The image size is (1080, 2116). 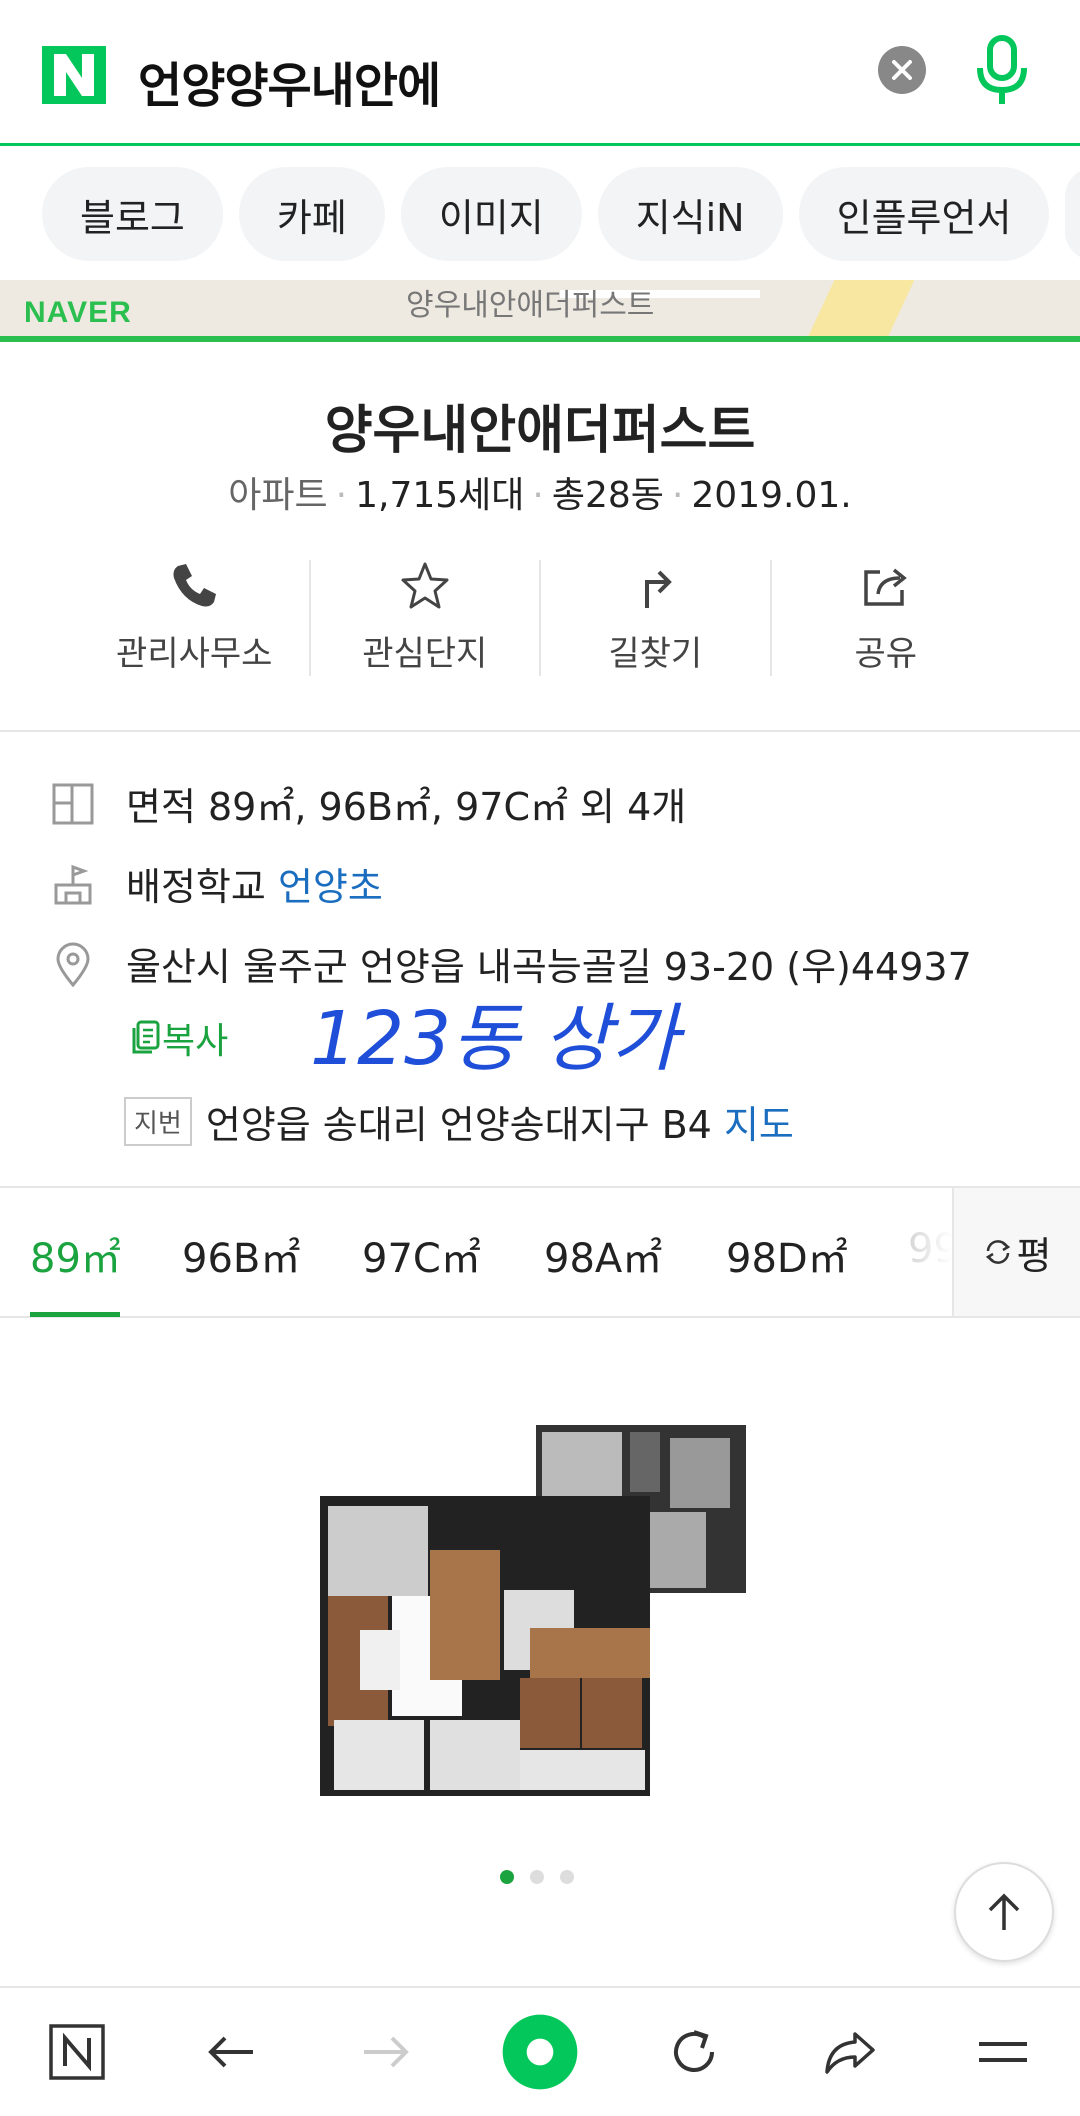 I want to click on map-place-label: 양우내안애더퍼스트, so click(x=530, y=305).